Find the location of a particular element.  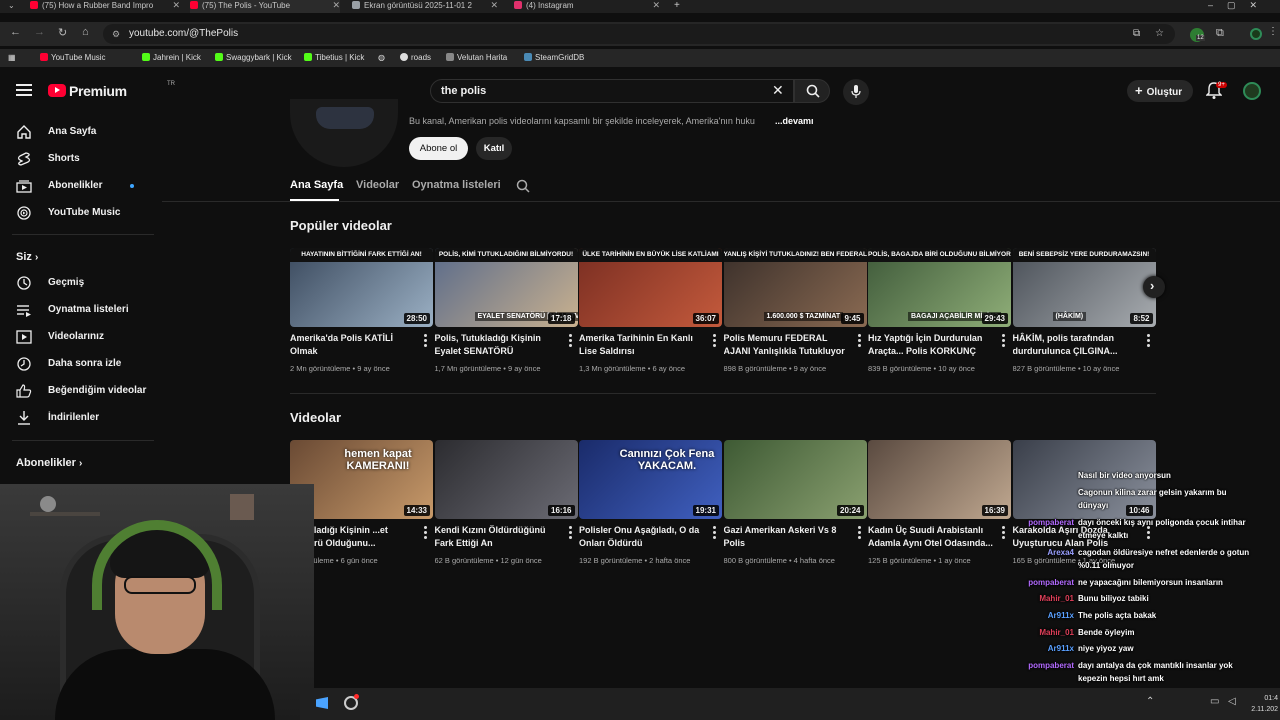

sidebar-item-youtube-music: YouTube Music is located at coordinates (81, 214).